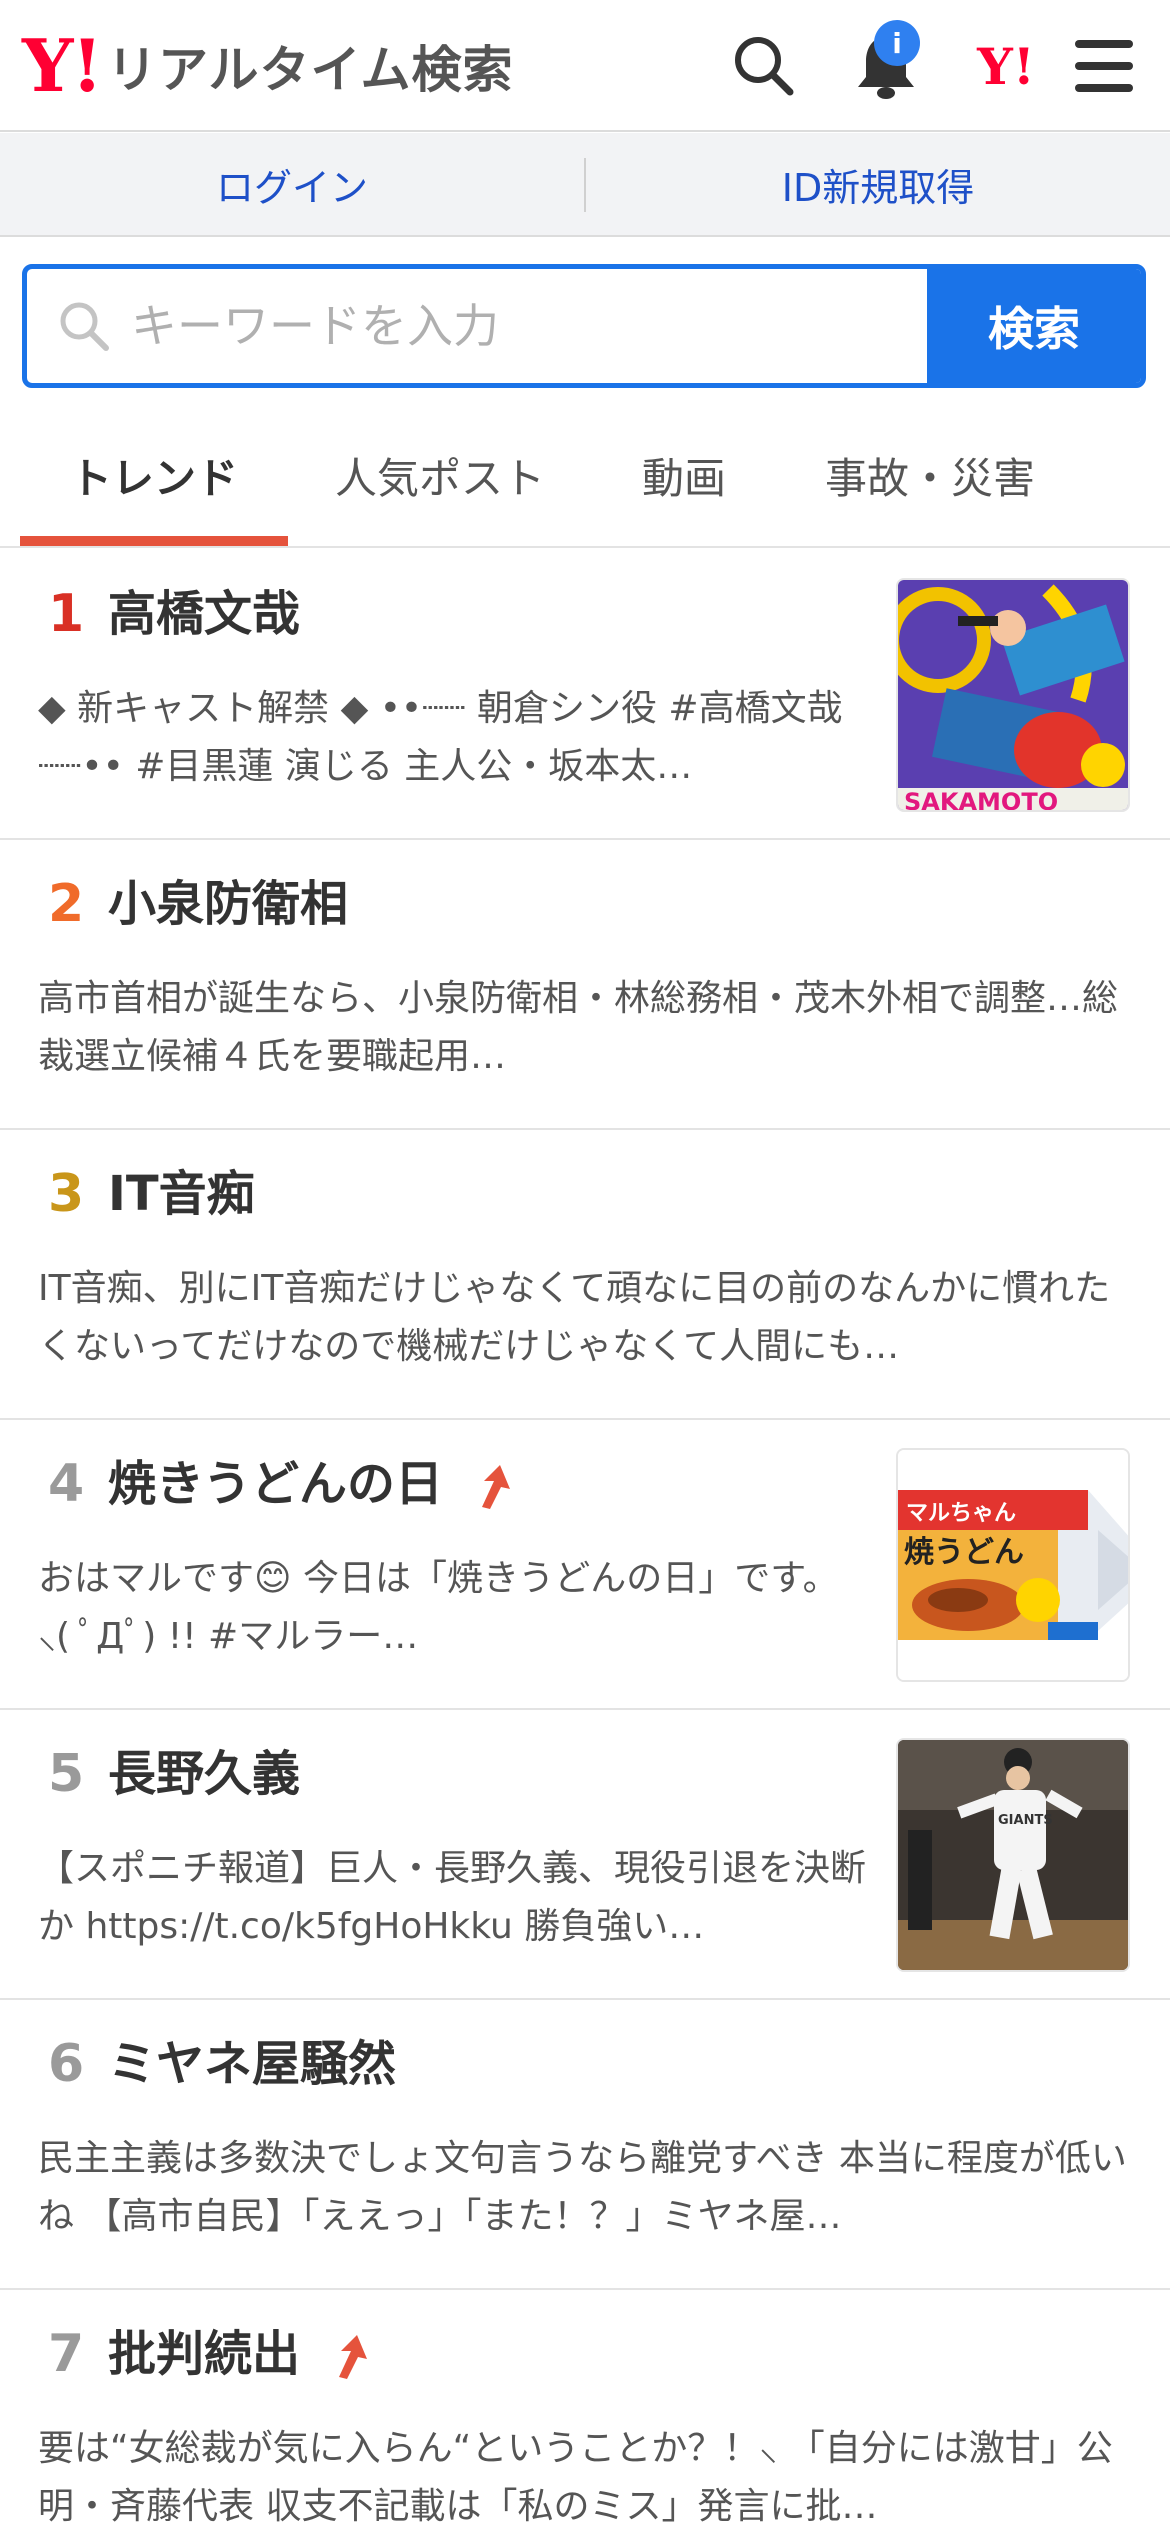 This screenshot has width=1170, height=2532. I want to click on trend-title: 長野久義, so click(204, 1774).